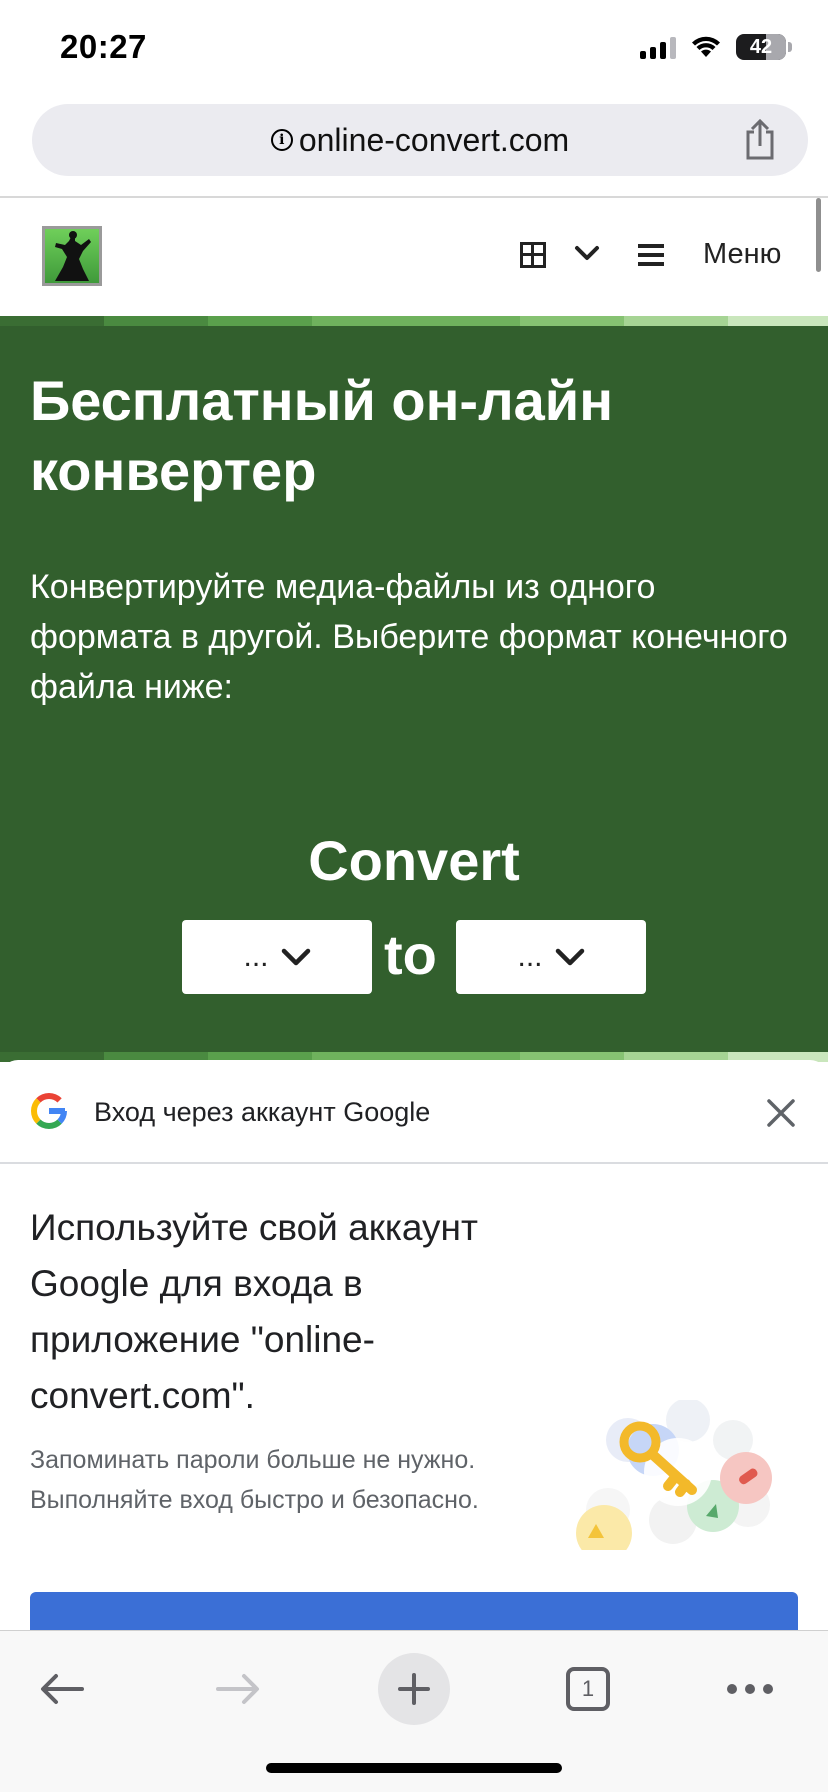 This screenshot has width=828, height=1792. I want to click on status-icons: 42, so click(716, 47).